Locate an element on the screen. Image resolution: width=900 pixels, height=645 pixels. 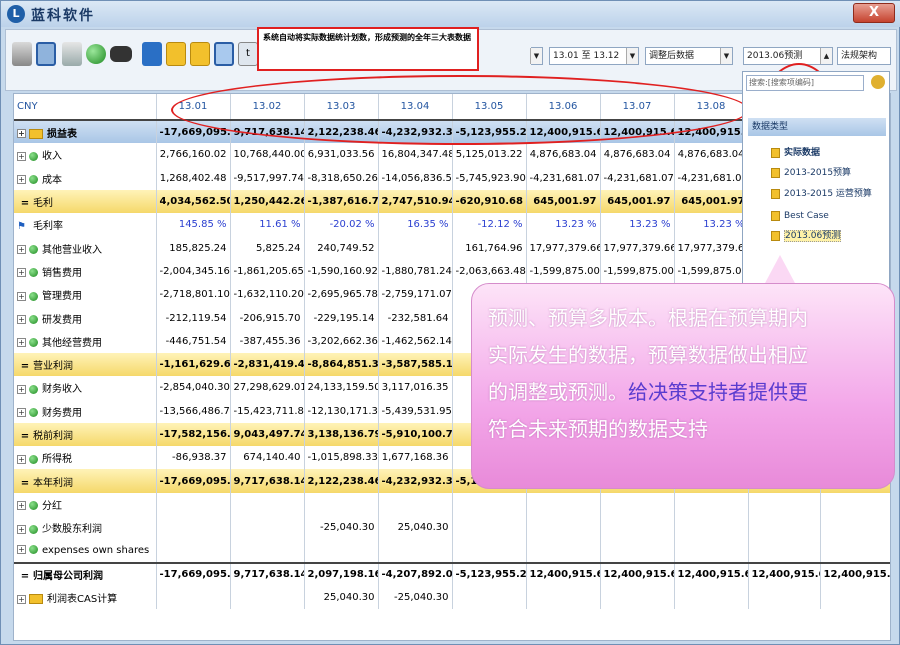
value-cell: -25,040.30 is located at coordinates (341, 528).